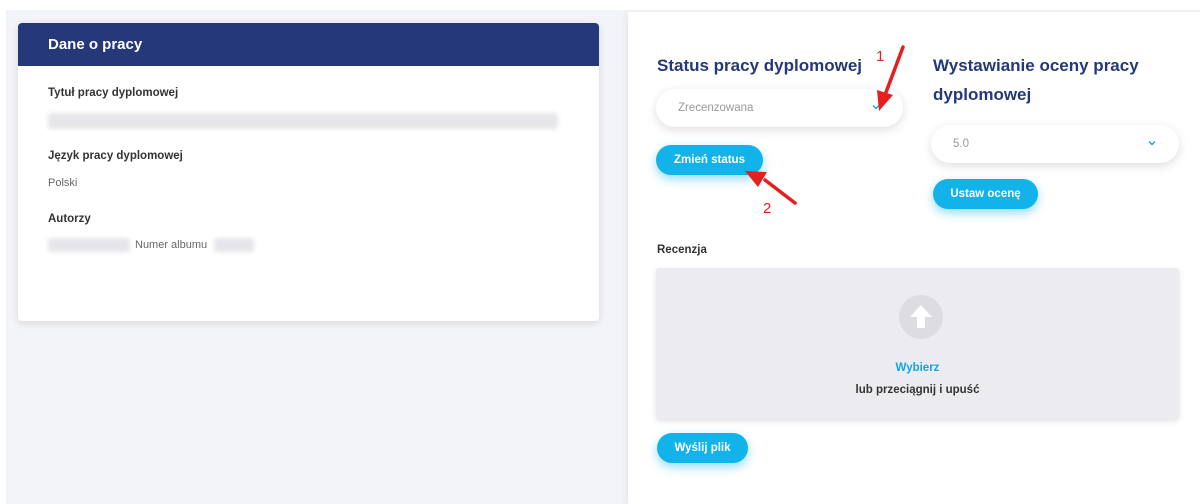 This screenshot has height=504, width=1200. I want to click on annotation-marker-2: 2, so click(767, 208).